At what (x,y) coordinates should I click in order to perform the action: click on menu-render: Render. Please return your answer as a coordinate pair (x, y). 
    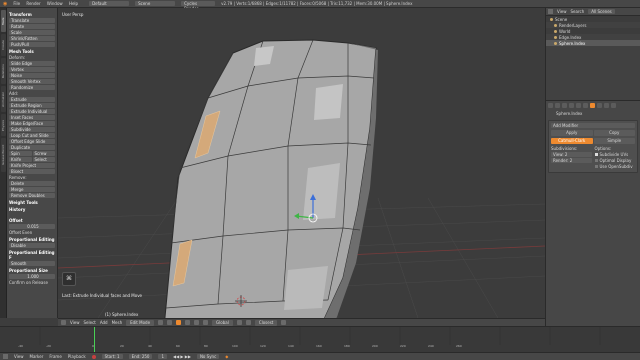
    Looking at the image, I should click on (33, 3).